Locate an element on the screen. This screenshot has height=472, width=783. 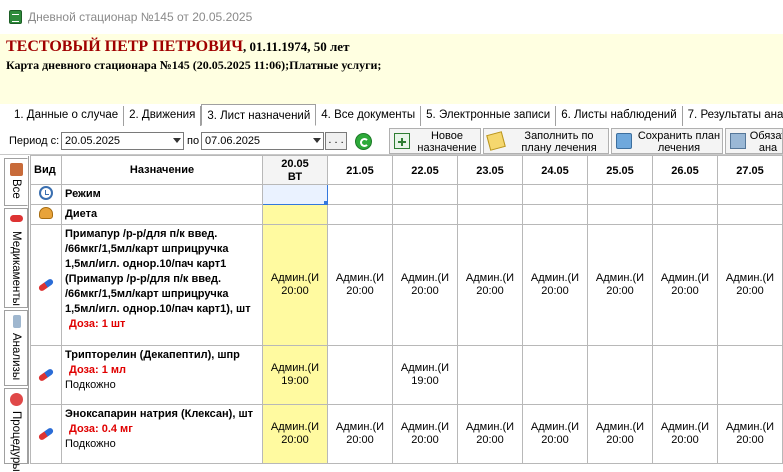
printer-icon is located at coordinates (738, 141).